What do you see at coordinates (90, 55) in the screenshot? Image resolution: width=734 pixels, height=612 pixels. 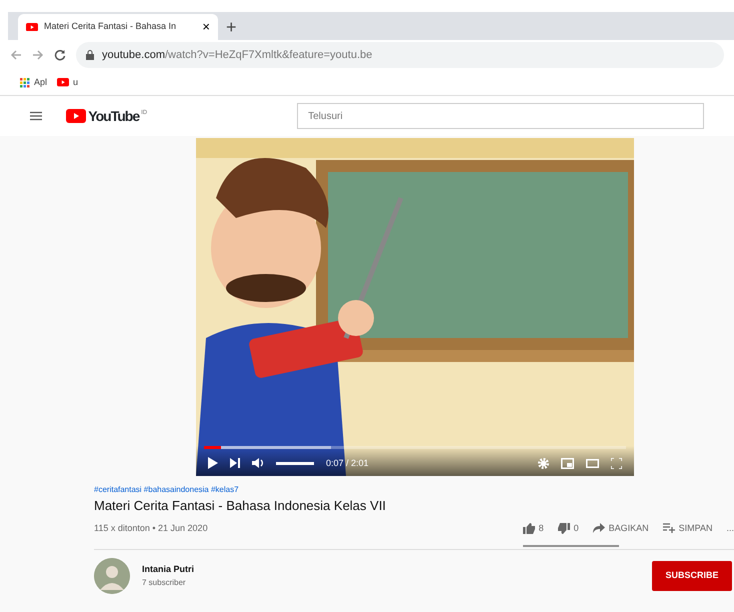 I see `lock-icon` at bounding box center [90, 55].